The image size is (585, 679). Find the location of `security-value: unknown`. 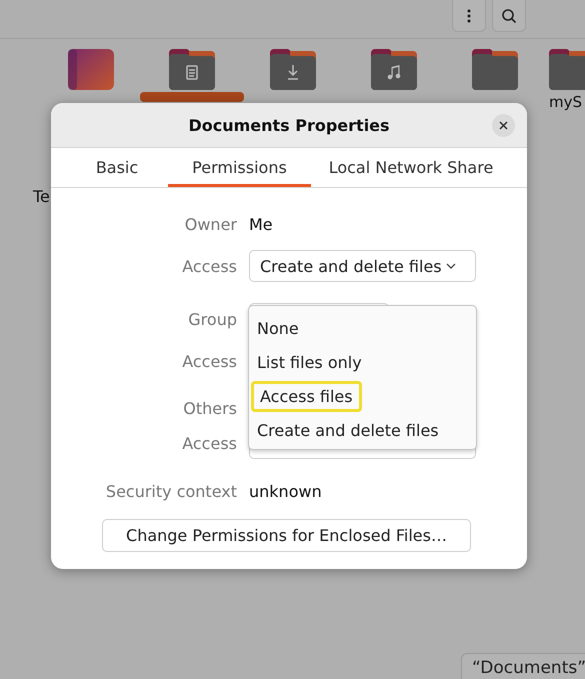

security-value: unknown is located at coordinates (285, 491).